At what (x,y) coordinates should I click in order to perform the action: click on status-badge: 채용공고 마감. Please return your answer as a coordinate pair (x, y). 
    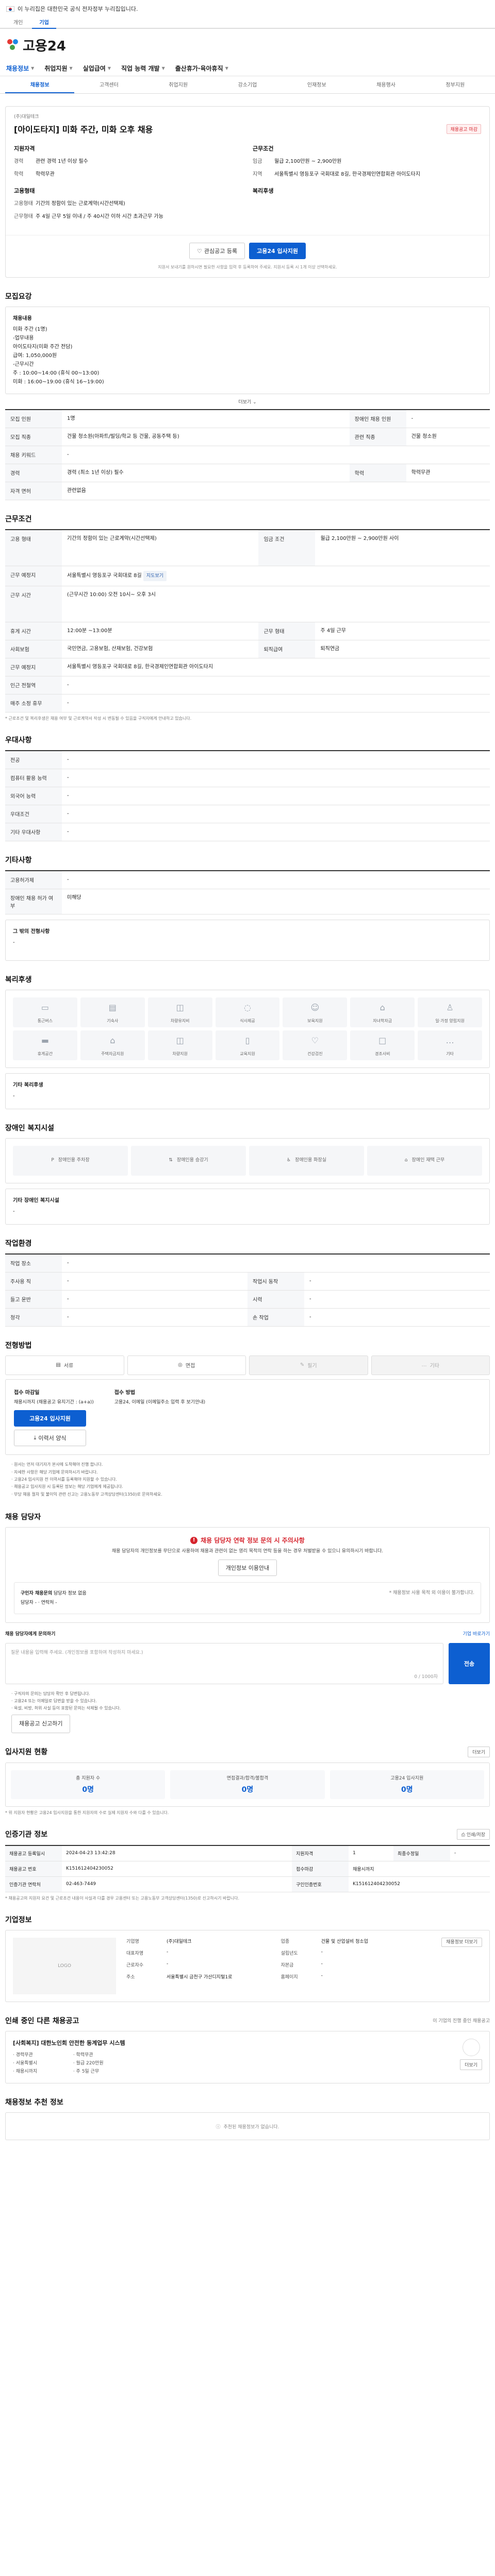
    Looking at the image, I should click on (464, 129).